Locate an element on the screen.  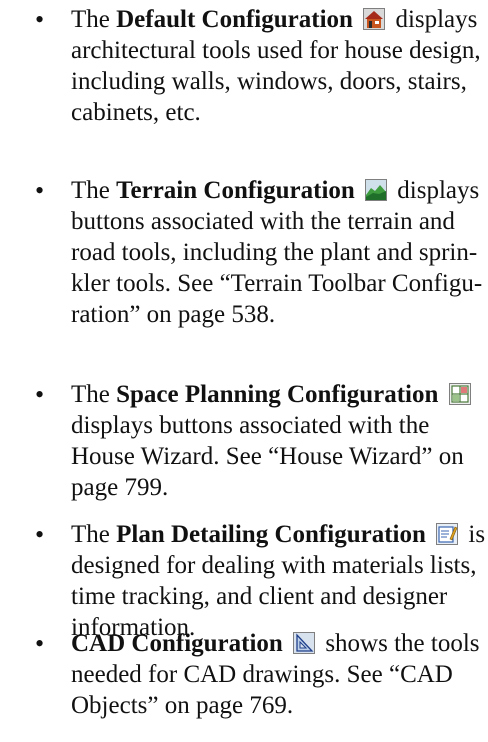
text-line: needed for CAD drawings. See “CAD is located at coordinates (262, 674).